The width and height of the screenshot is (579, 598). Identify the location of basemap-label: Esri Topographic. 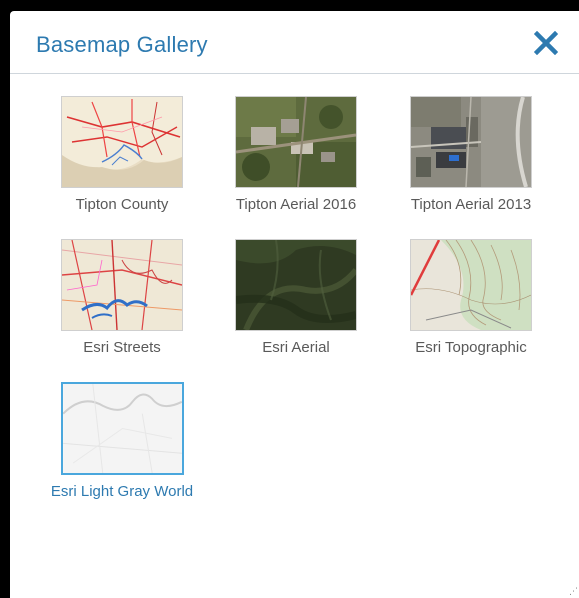
(471, 347).